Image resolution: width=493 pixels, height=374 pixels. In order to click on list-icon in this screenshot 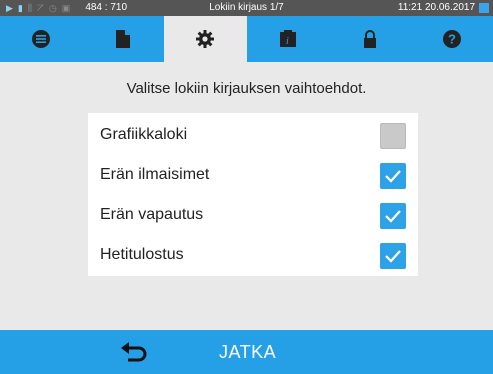, I will do `click(41, 39)`.